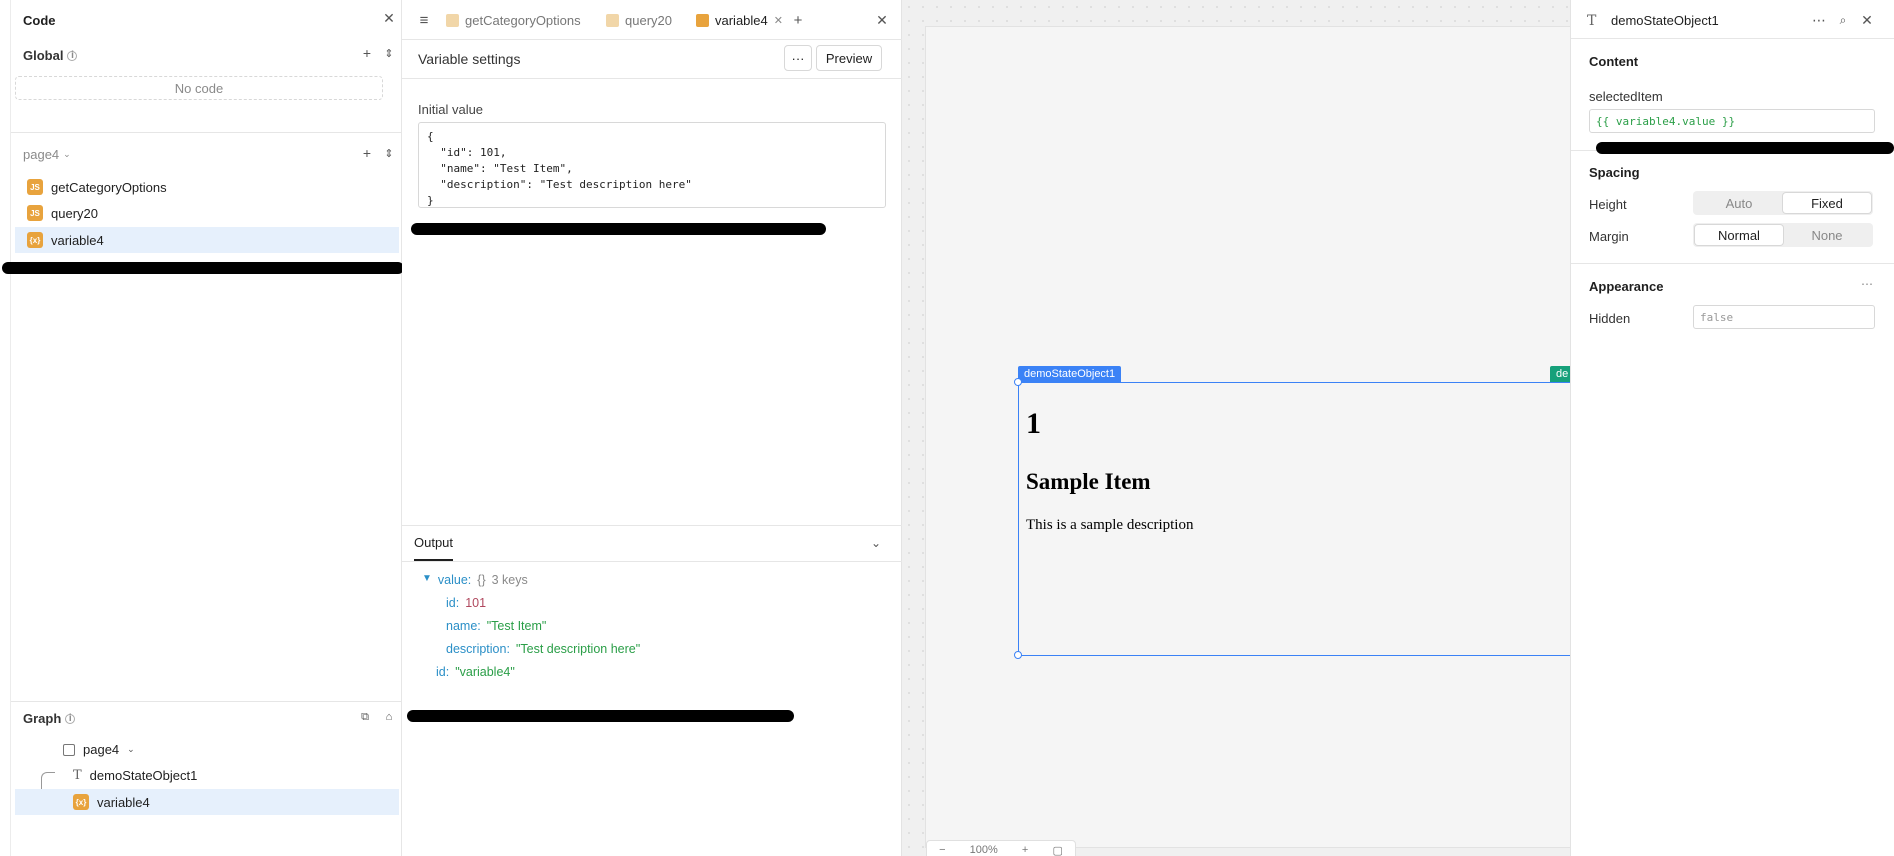 This screenshot has width=1894, height=856. What do you see at coordinates (1739, 203) in the screenshot?
I see `height-option-auto: Auto` at bounding box center [1739, 203].